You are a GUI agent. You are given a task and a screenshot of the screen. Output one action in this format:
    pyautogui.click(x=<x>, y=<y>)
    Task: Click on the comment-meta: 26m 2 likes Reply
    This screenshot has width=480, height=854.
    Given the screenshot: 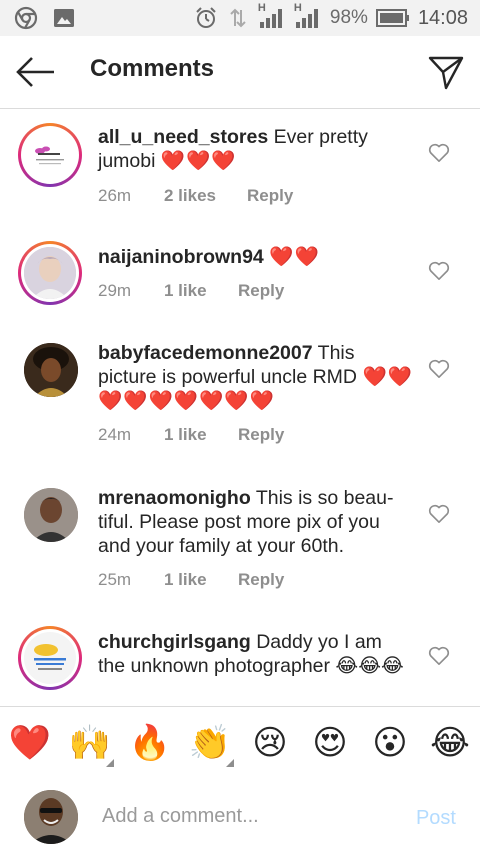 What is the action you would take?
    pyautogui.click(x=195, y=196)
    